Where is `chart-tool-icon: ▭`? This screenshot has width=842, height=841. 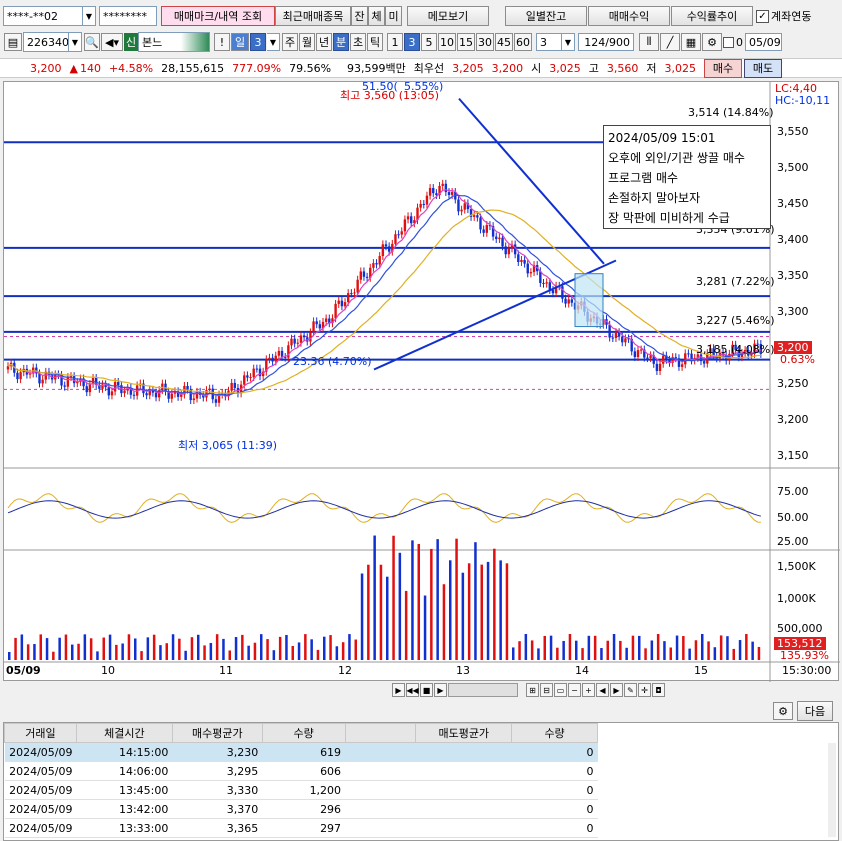
chart-tool-icon: ▭ is located at coordinates (560, 690).